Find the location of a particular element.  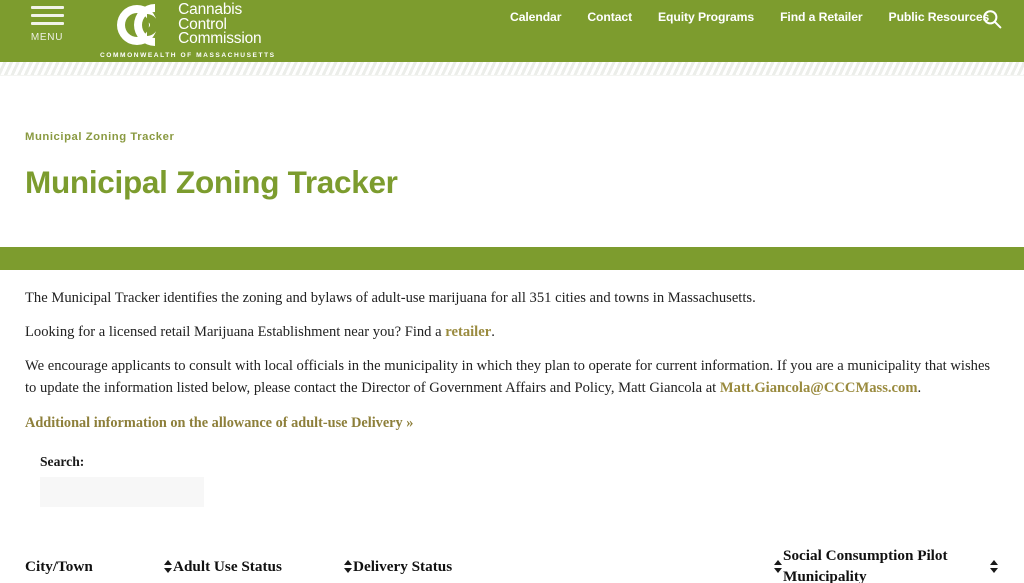

menu-button-label: MENU is located at coordinates (47, 37).